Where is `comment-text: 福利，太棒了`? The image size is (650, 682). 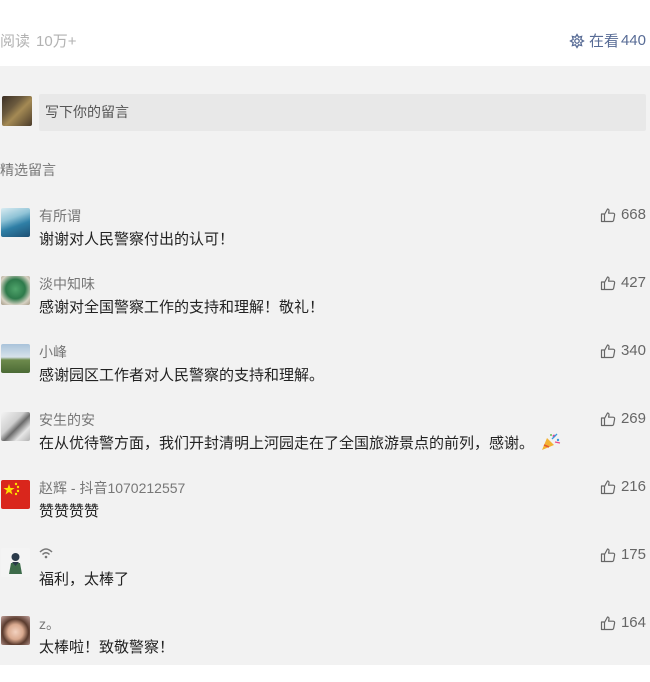 comment-text: 福利，太棒了 is located at coordinates (84, 579).